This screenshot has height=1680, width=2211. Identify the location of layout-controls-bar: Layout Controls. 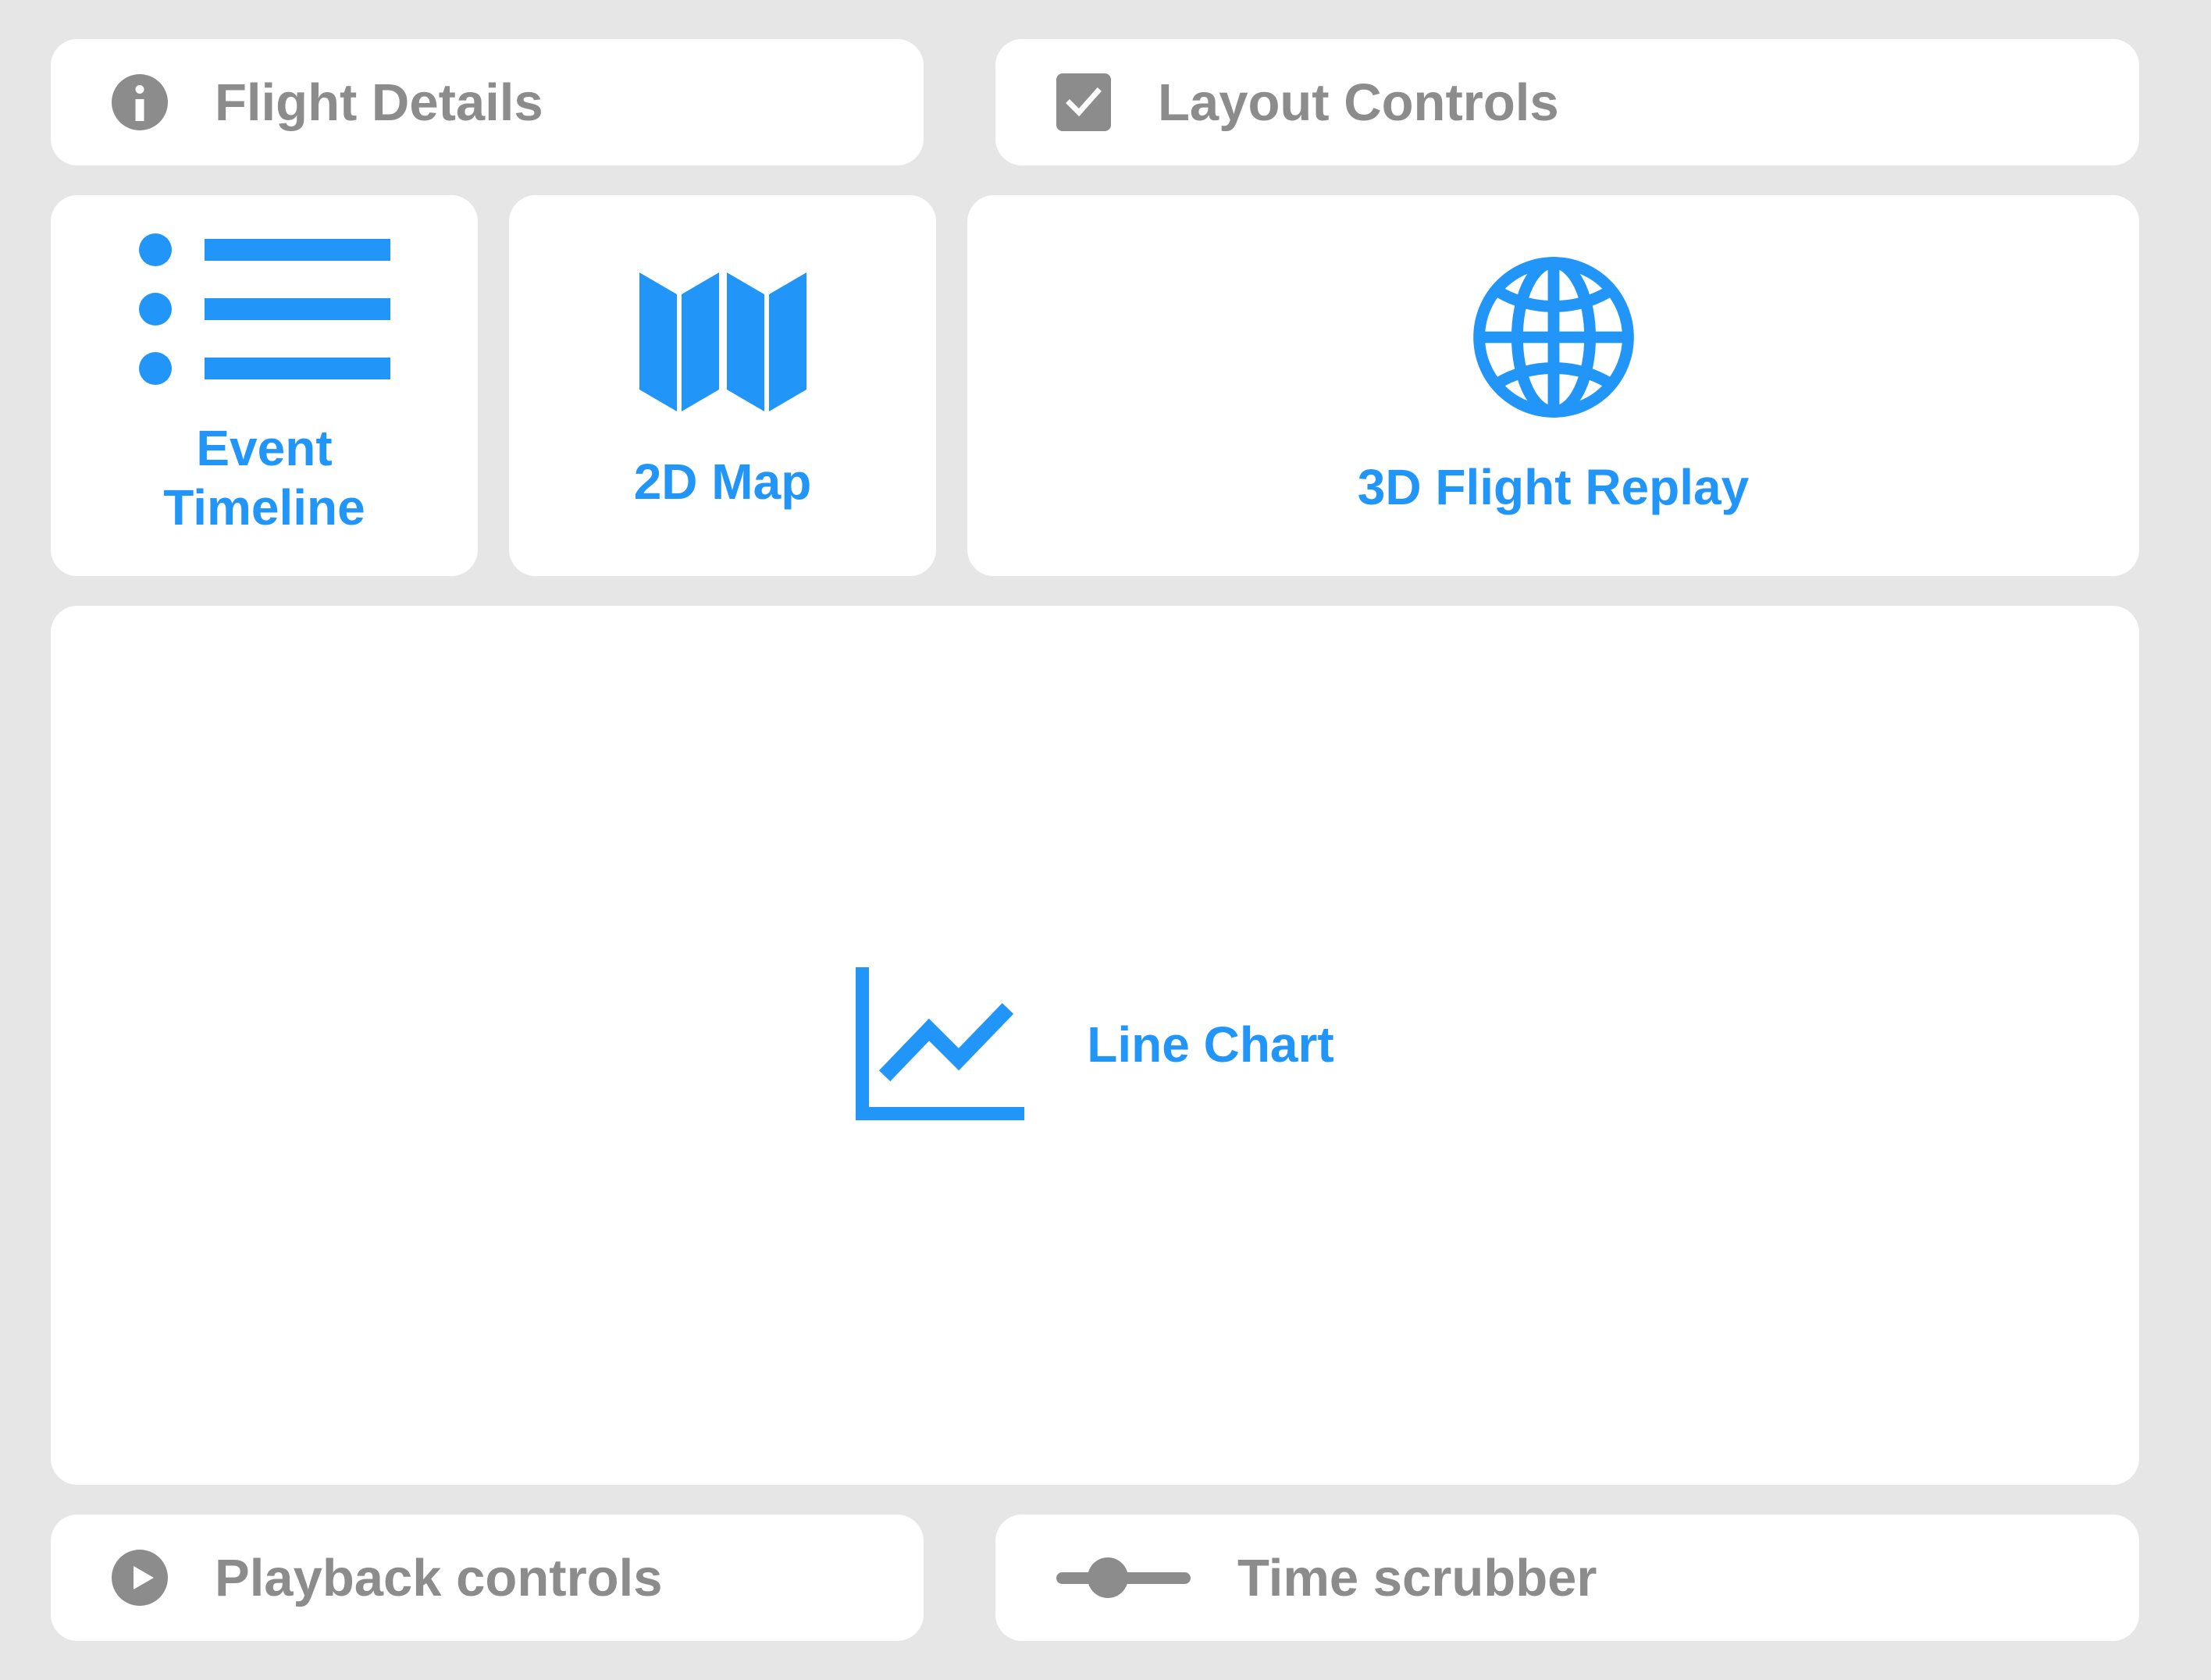
(1567, 102).